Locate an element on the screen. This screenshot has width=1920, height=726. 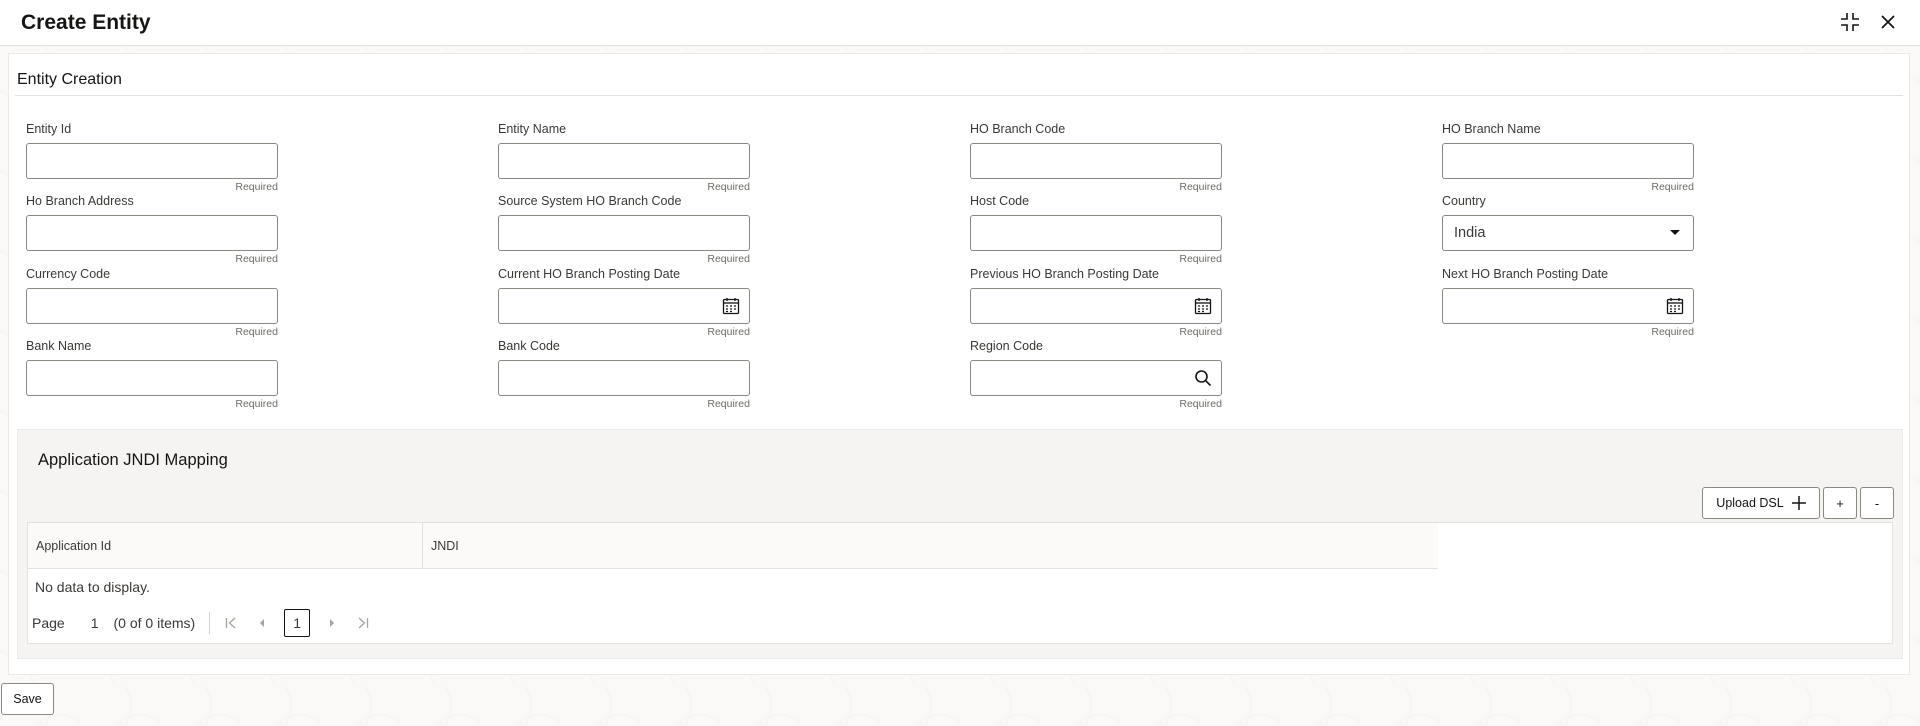
ho-branch-code-field: HO Branch Code Required is located at coordinates (1096, 157).